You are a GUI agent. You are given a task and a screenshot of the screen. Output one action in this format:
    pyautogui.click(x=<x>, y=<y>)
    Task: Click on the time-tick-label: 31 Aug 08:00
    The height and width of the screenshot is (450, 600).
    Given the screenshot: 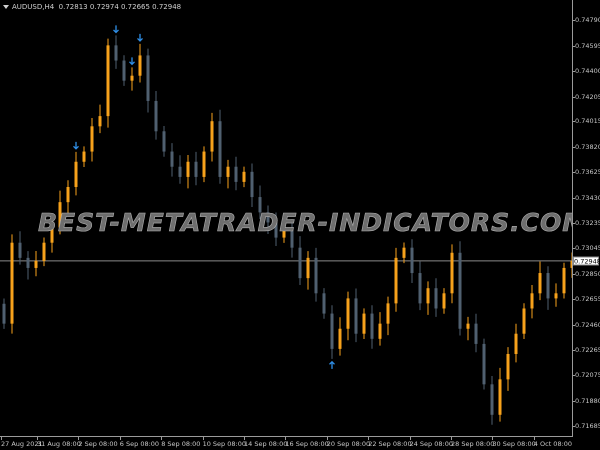 What is the action you would take?
    pyautogui.click(x=59, y=442)
    